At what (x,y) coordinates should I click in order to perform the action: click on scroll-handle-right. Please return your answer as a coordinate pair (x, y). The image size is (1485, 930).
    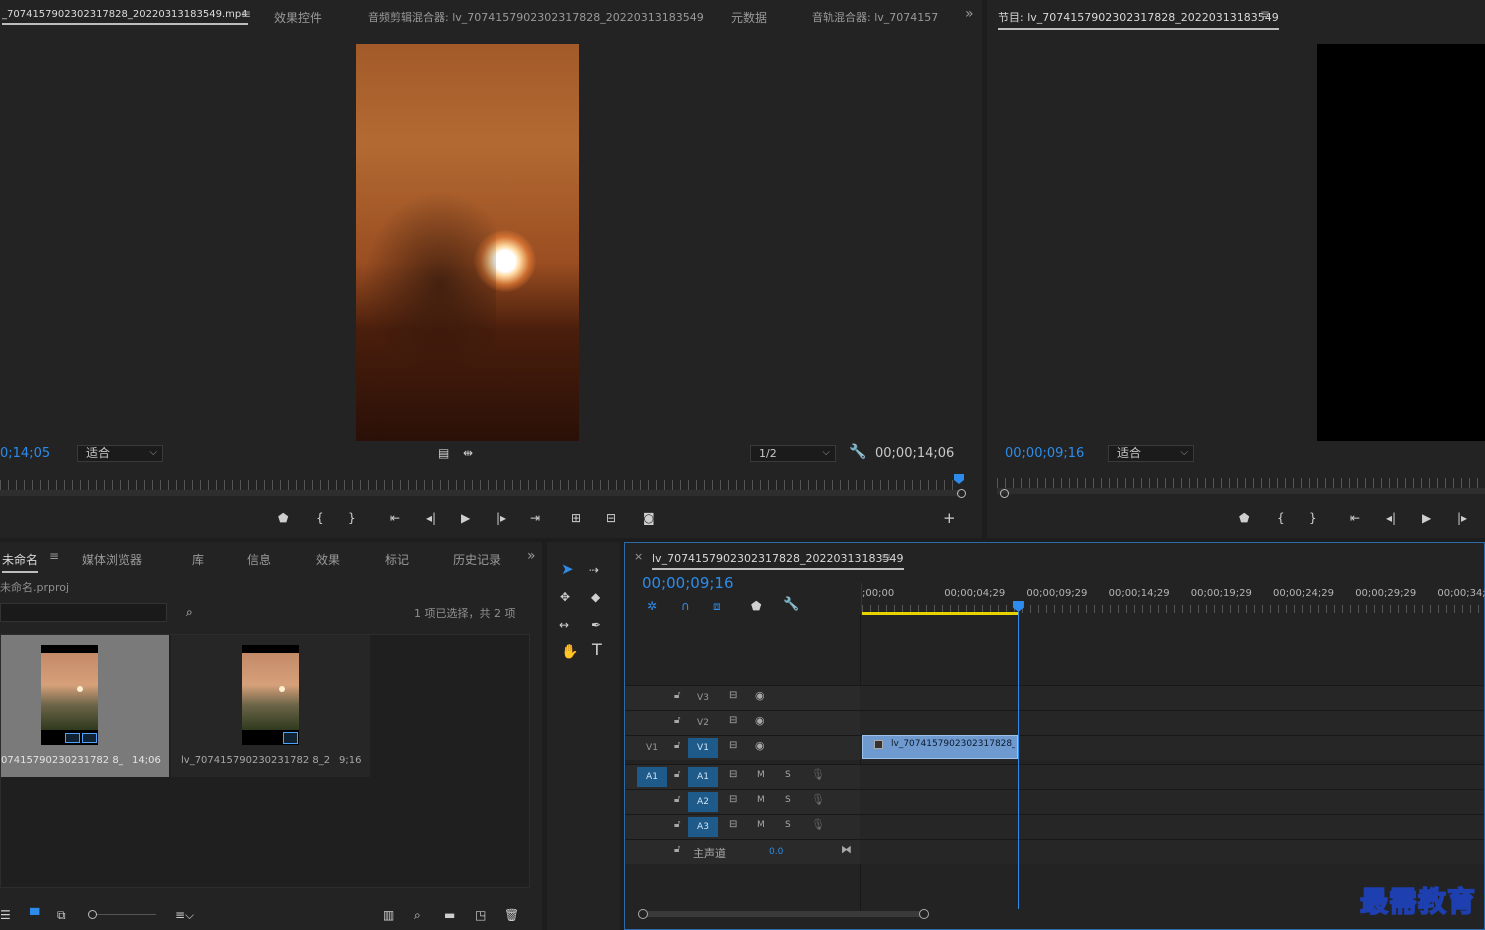
    Looking at the image, I should click on (924, 914).